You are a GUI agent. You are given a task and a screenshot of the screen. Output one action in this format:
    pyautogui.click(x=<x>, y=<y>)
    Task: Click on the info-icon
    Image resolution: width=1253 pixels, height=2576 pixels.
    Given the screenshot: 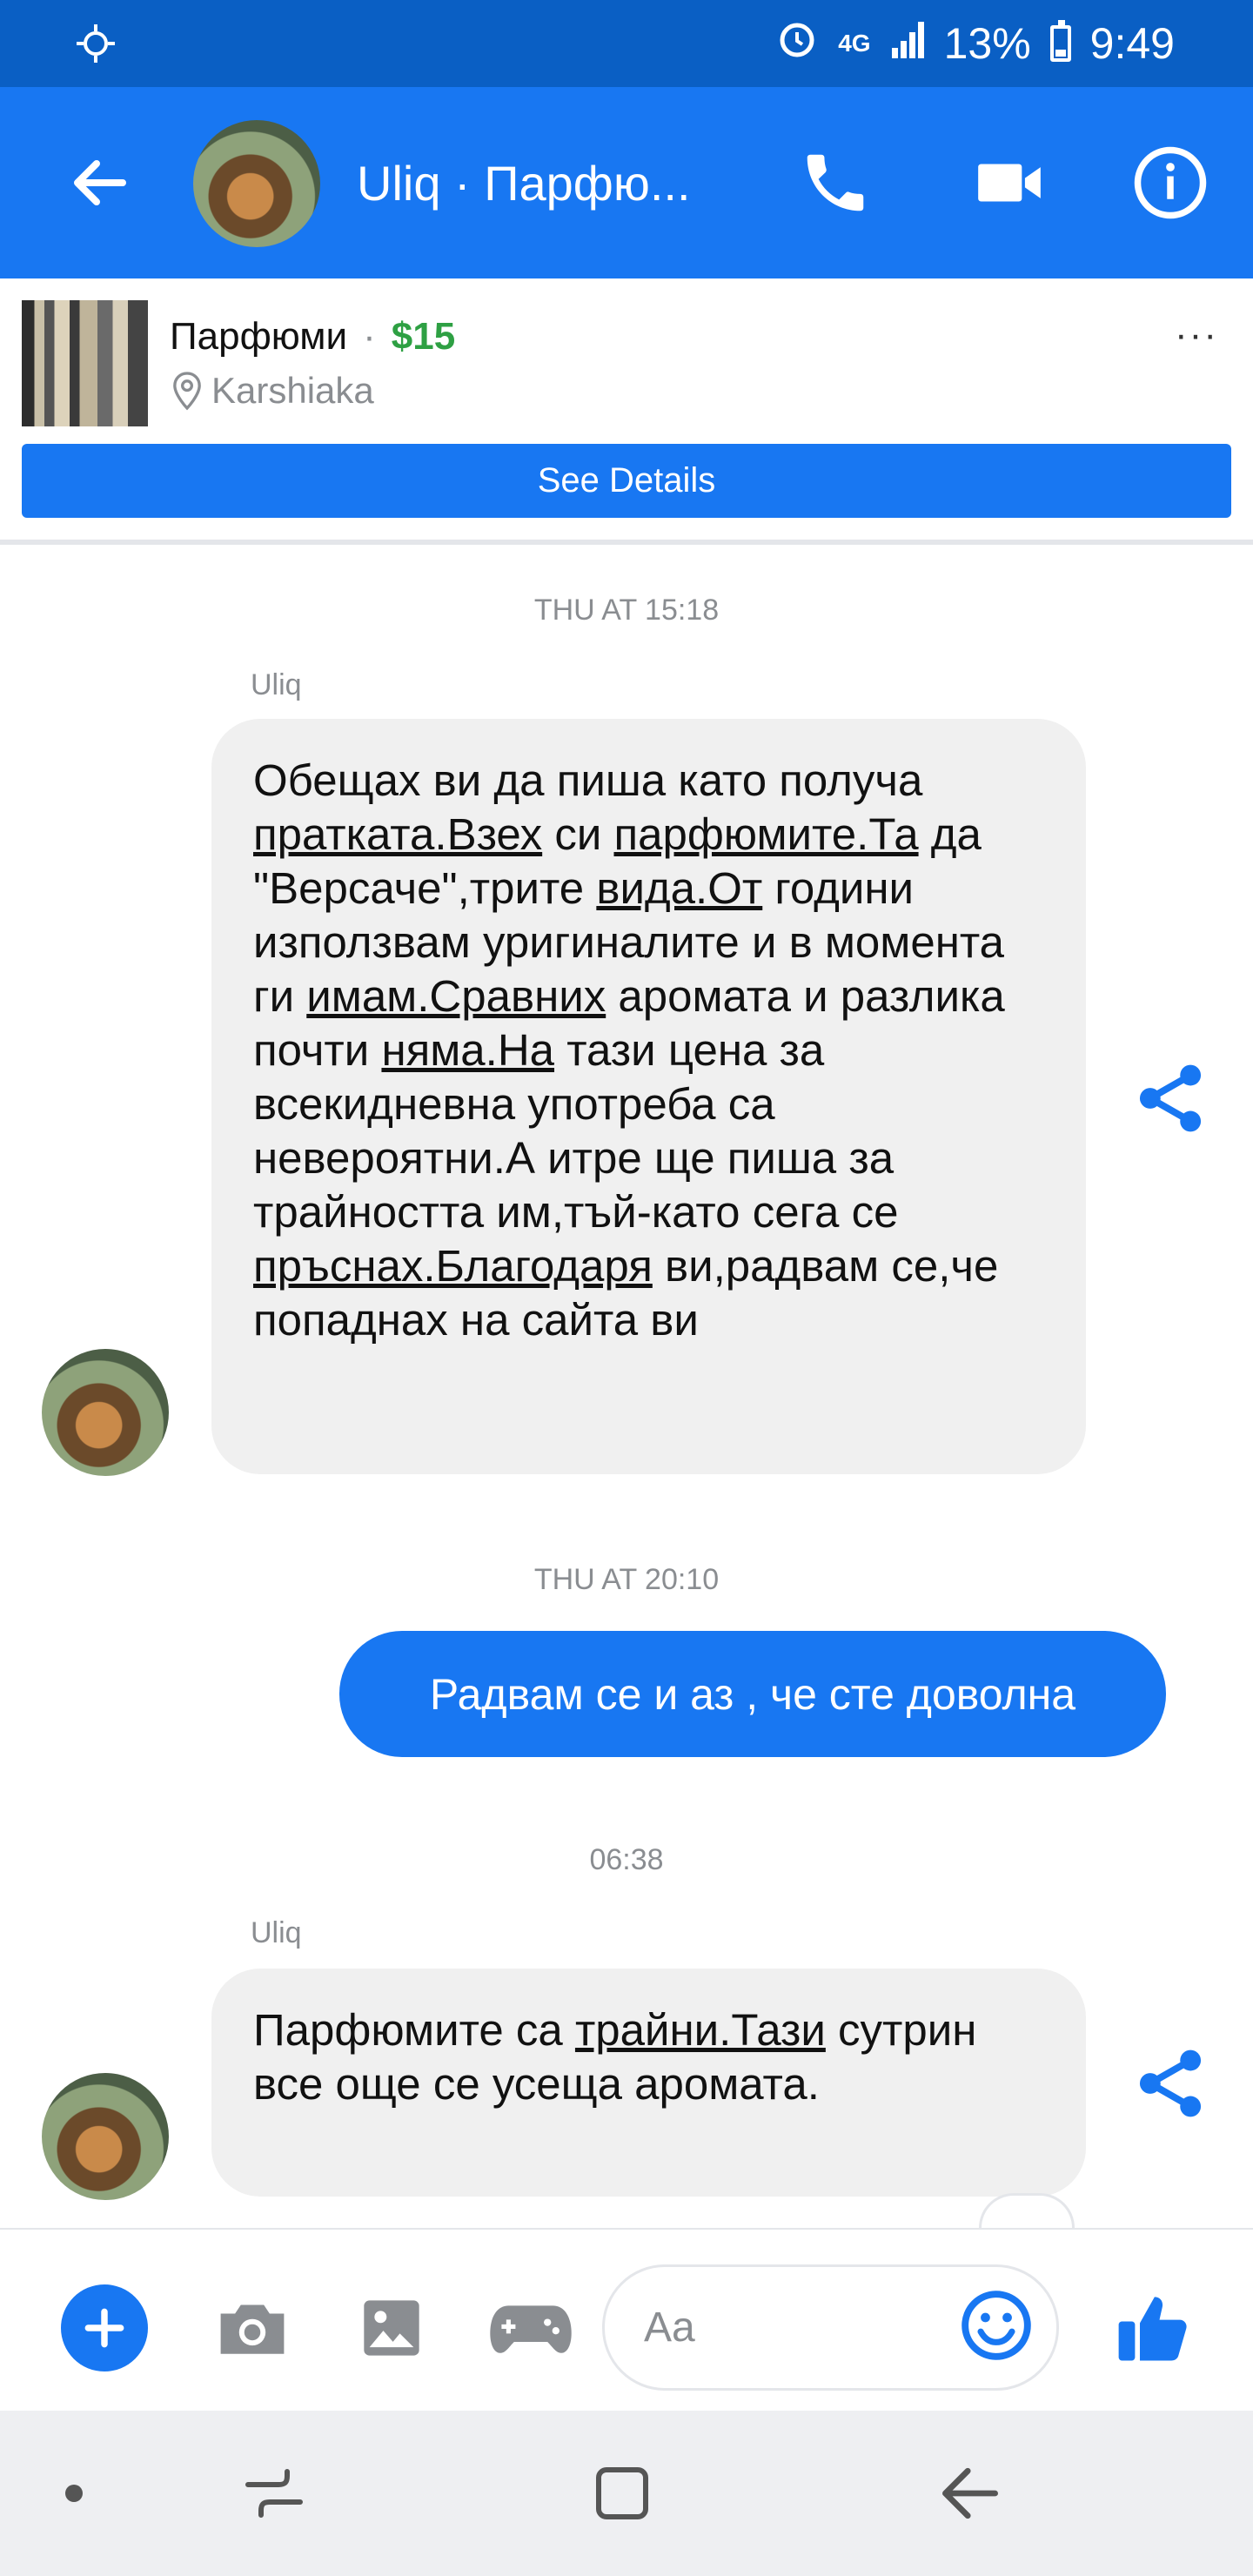 What is the action you would take?
    pyautogui.click(x=1170, y=182)
    